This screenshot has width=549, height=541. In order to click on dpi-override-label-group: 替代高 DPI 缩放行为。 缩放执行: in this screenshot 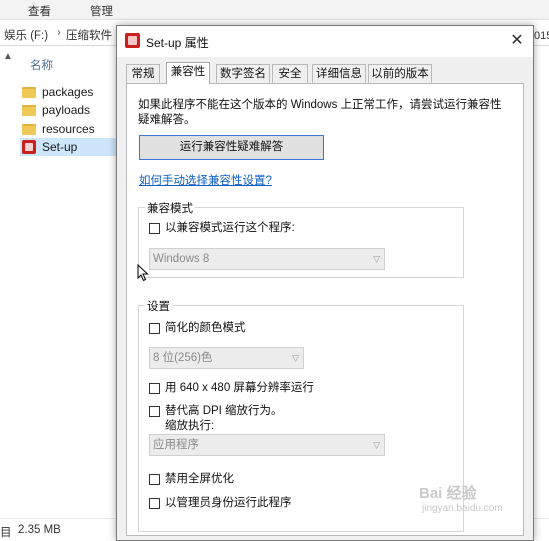, I will do `click(224, 419)`.